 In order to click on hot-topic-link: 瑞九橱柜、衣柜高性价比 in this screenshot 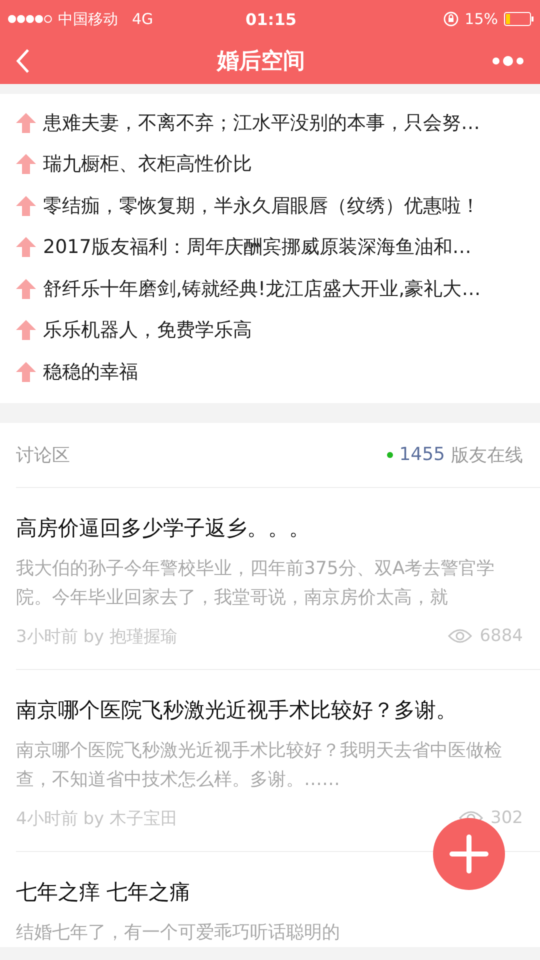, I will do `click(147, 164)`.